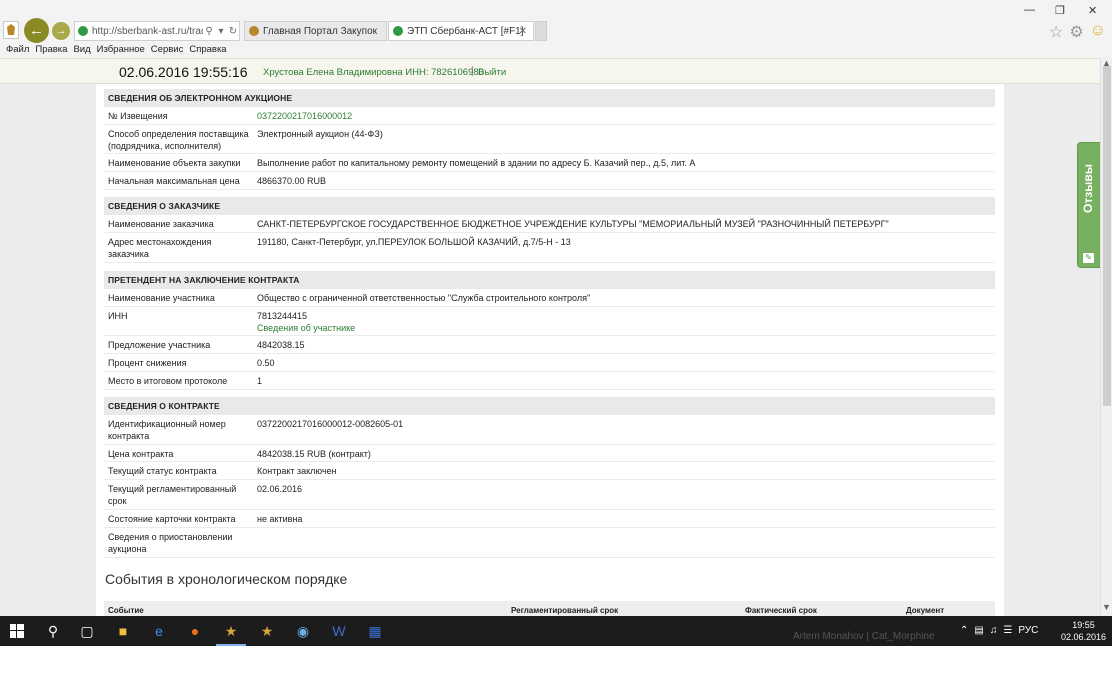 This screenshot has height=677, width=1112. What do you see at coordinates (160, 248) in the screenshot?
I see `row-label: Адрес местонахождения заказчика` at bounding box center [160, 248].